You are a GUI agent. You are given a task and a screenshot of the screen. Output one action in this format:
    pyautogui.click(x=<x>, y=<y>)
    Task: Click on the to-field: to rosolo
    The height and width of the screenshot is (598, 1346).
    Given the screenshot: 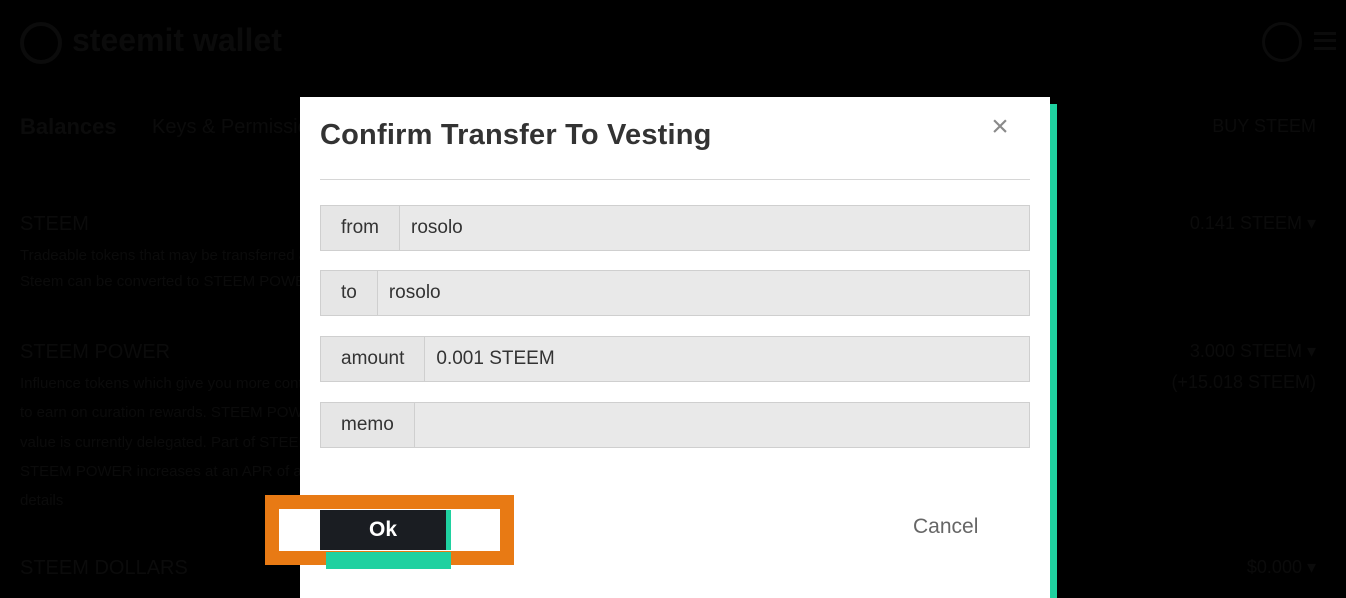 What is the action you would take?
    pyautogui.click(x=675, y=293)
    